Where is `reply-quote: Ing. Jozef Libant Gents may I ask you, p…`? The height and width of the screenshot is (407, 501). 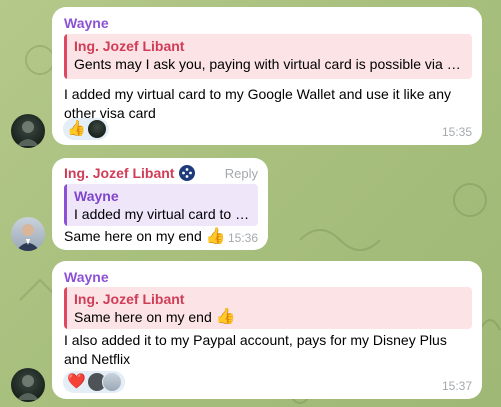
reply-quote: Ing. Jozef Libant Gents may I ask you, p… is located at coordinates (268, 56).